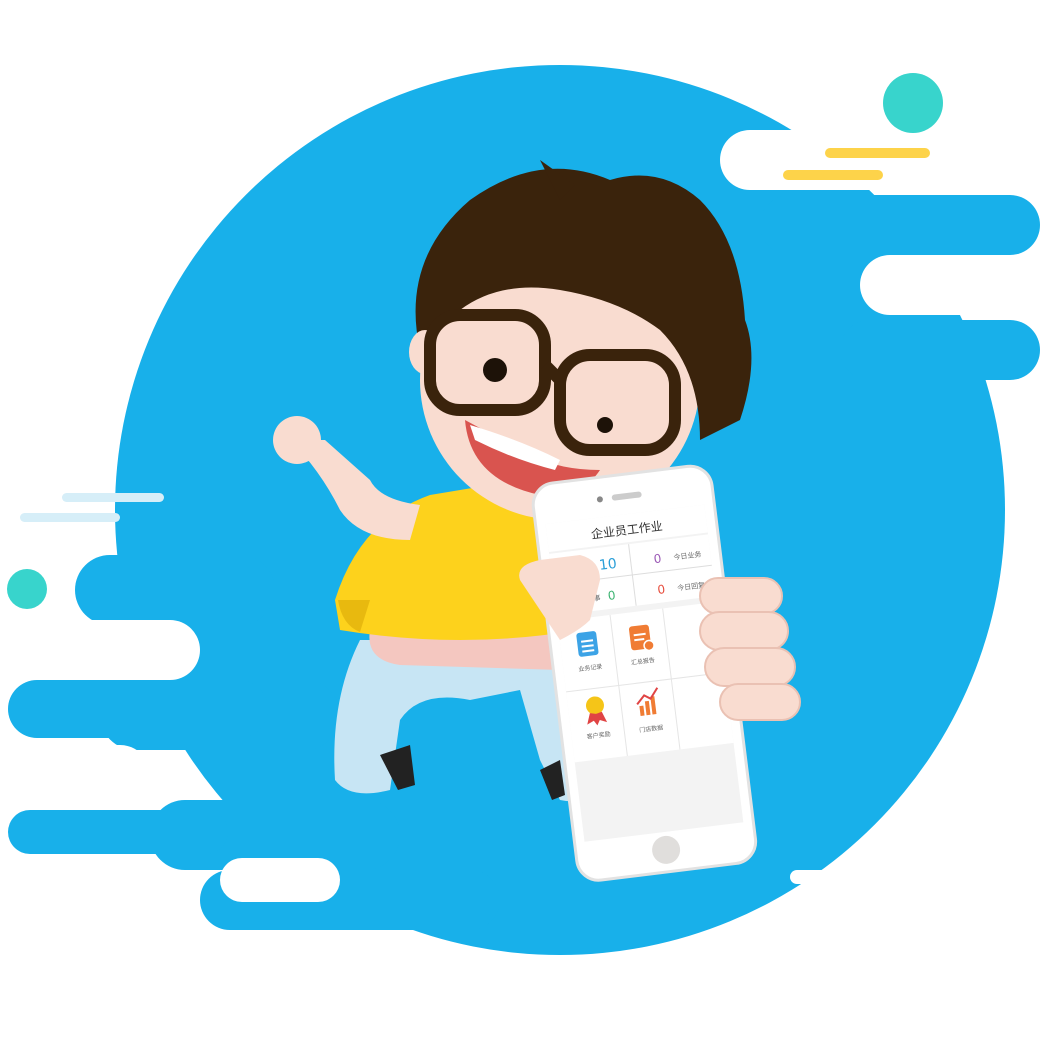 Image resolution: width=1040 pixels, height=1040 pixels. I want to click on teal-dot-left, so click(27, 589).